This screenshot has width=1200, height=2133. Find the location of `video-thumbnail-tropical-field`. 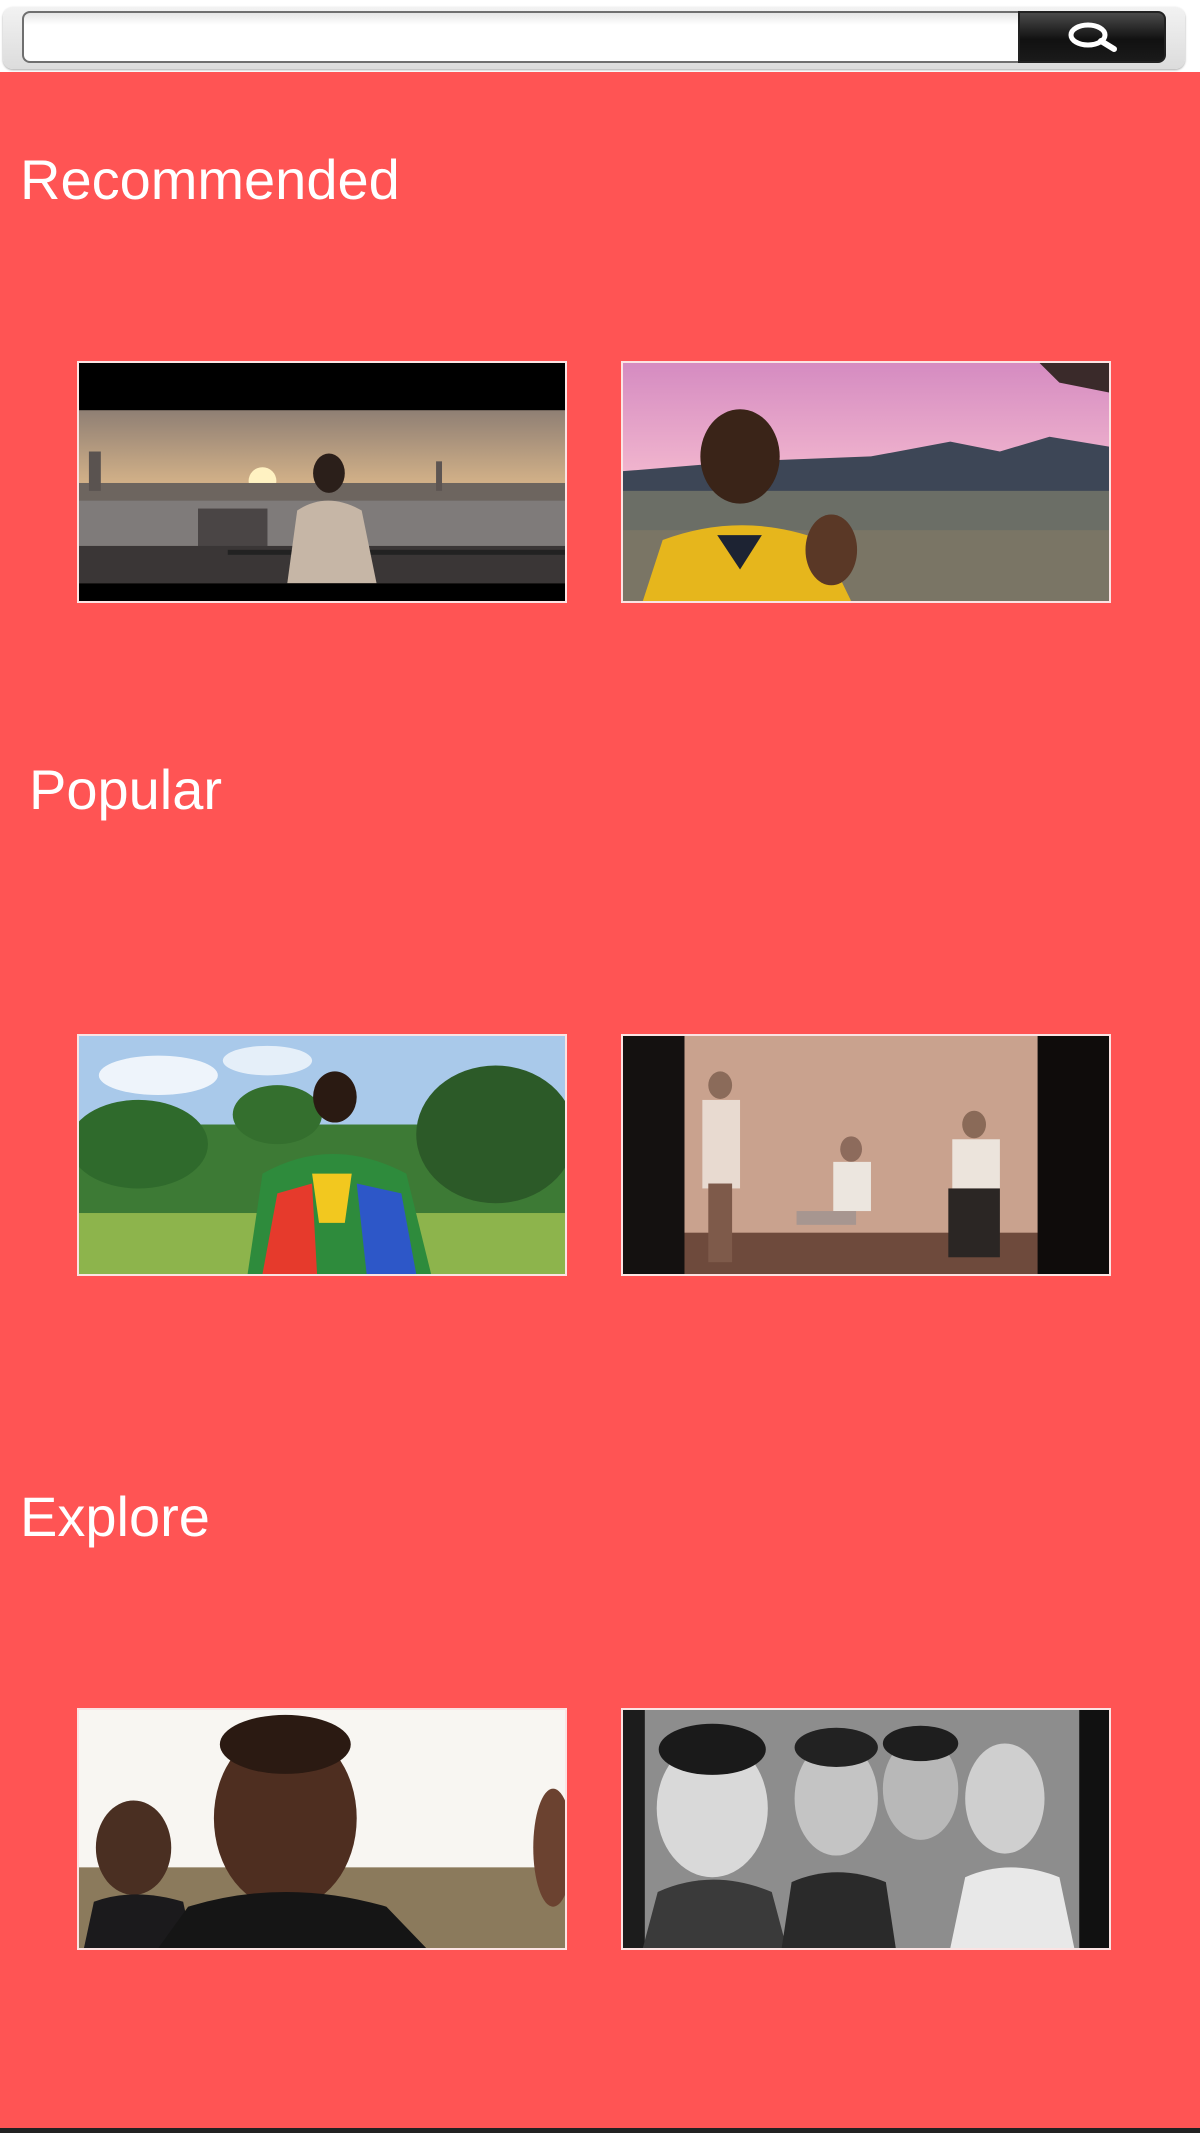

video-thumbnail-tropical-field is located at coordinates (322, 1155).